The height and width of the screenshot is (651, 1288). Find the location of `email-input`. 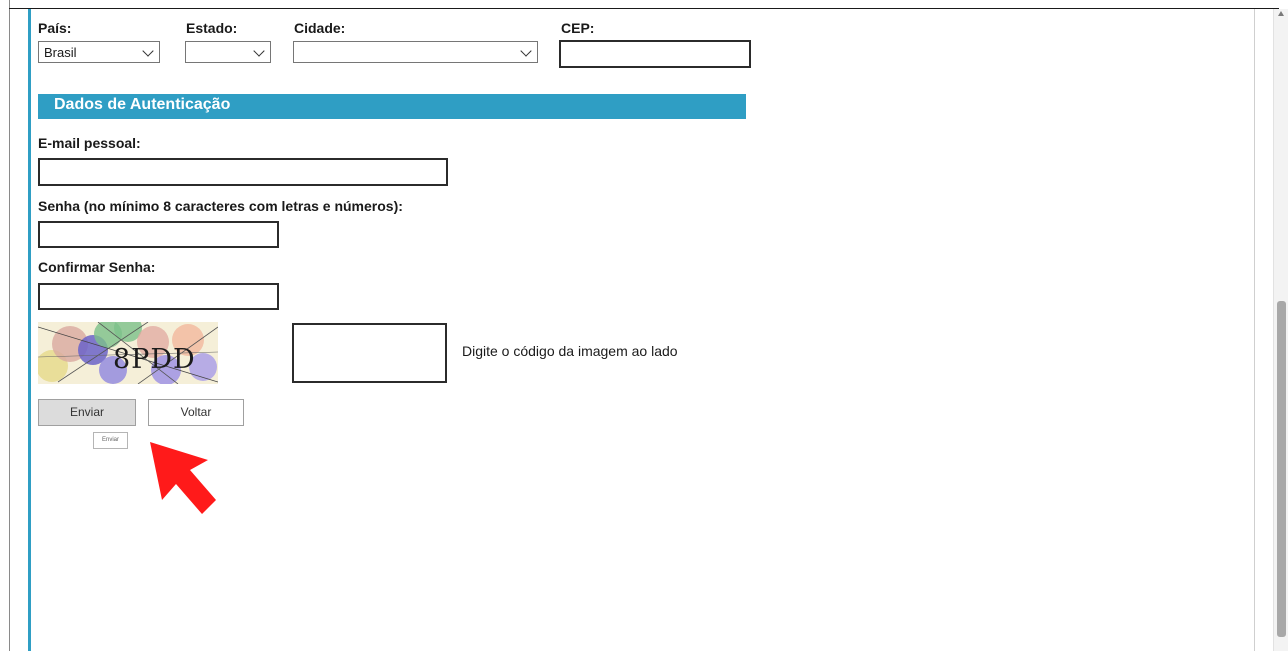

email-input is located at coordinates (243, 172).